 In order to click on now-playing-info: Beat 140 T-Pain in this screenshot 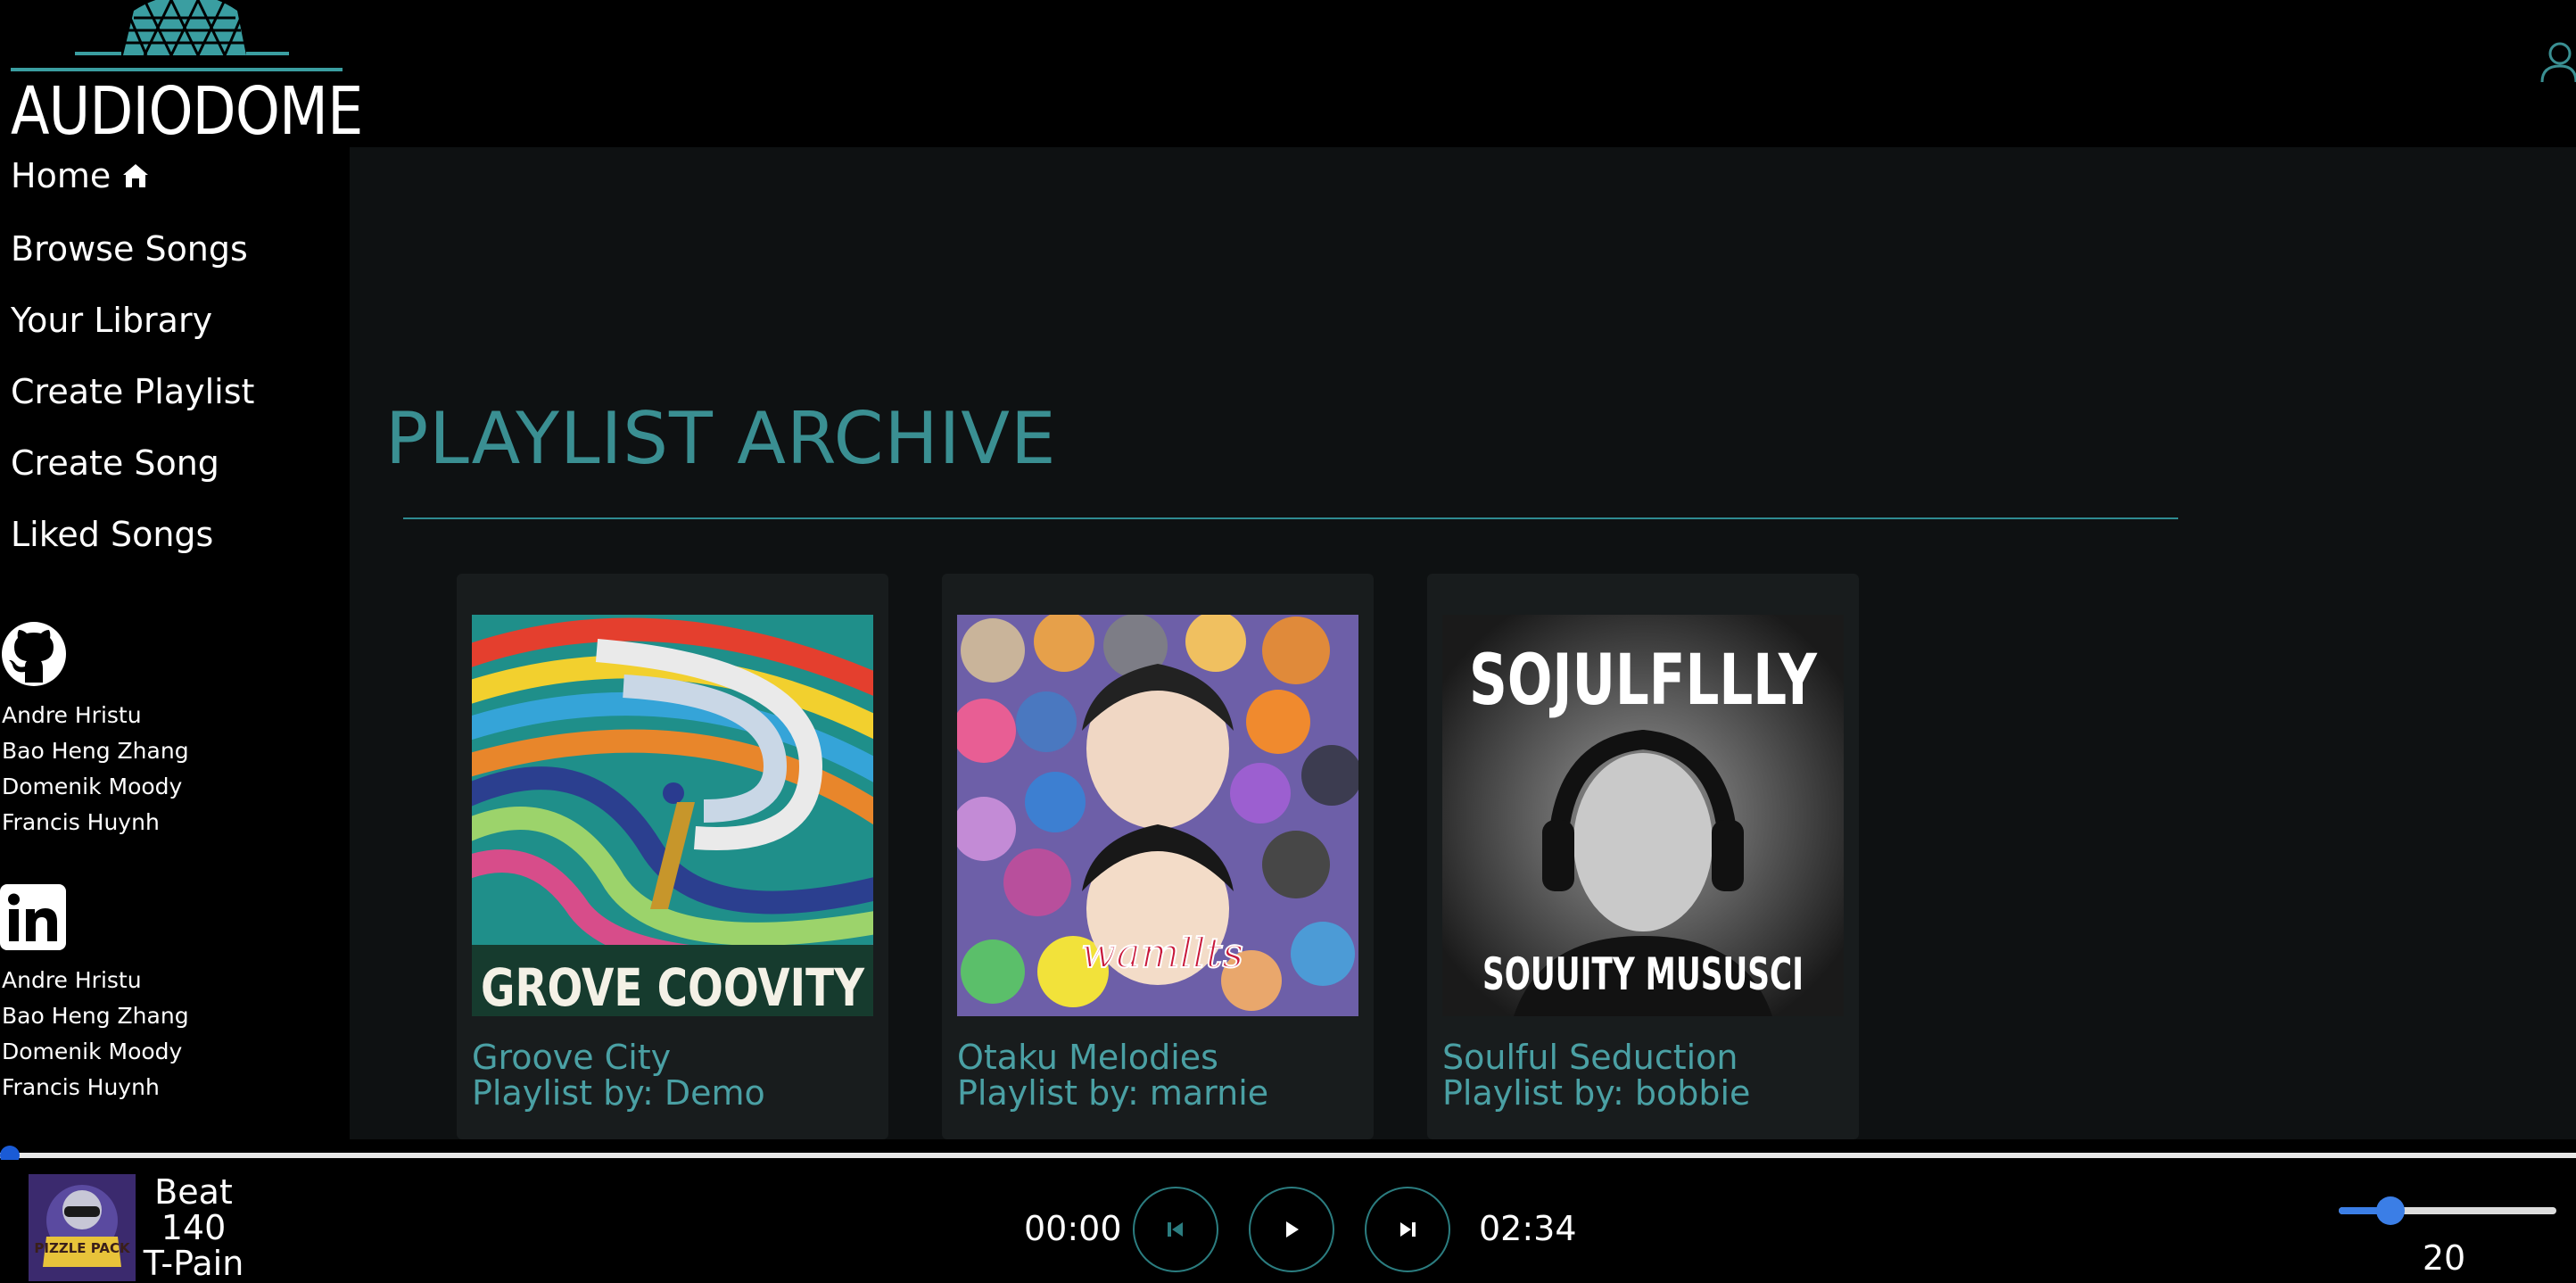, I will do `click(194, 1227)`.